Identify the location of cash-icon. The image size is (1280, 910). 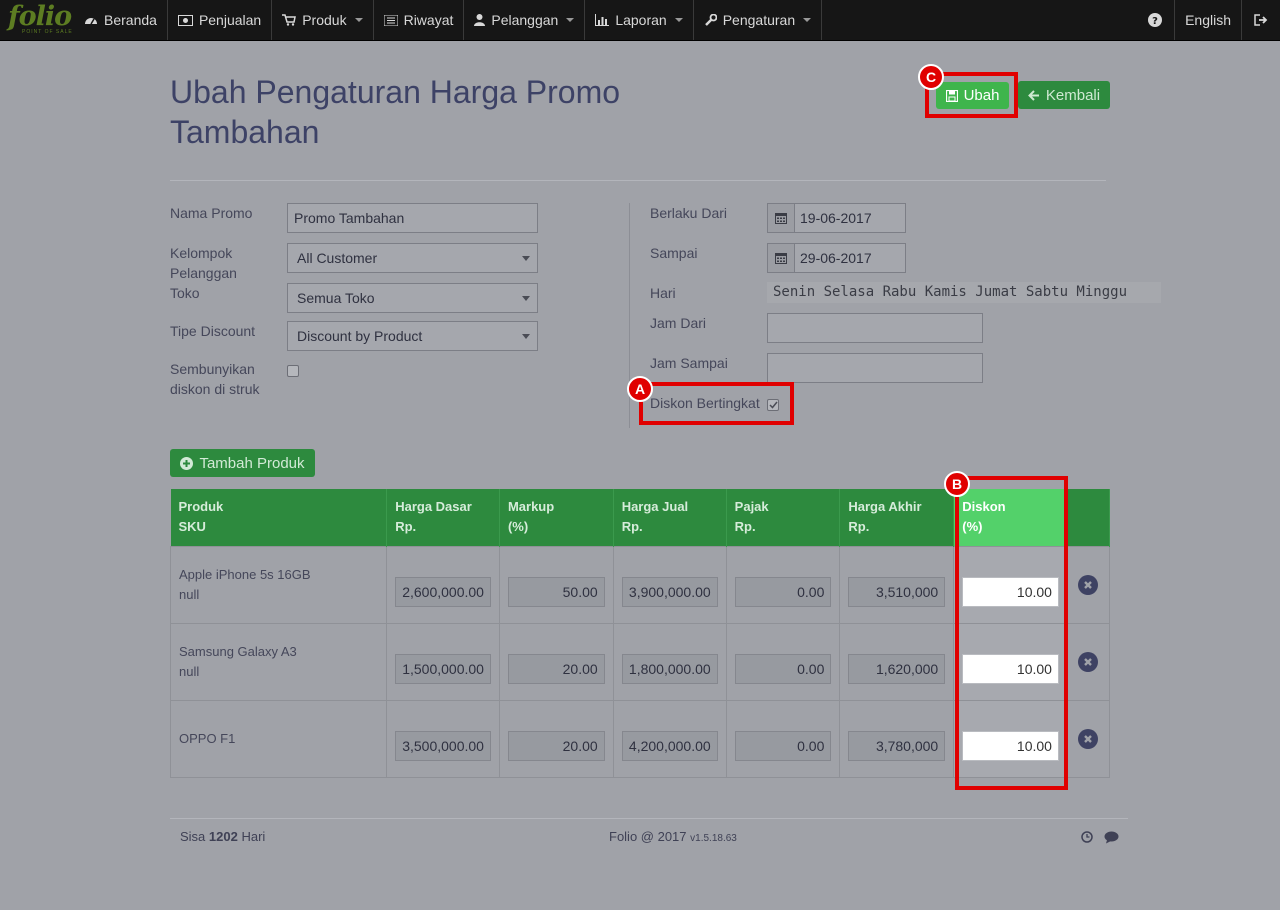
(185, 20).